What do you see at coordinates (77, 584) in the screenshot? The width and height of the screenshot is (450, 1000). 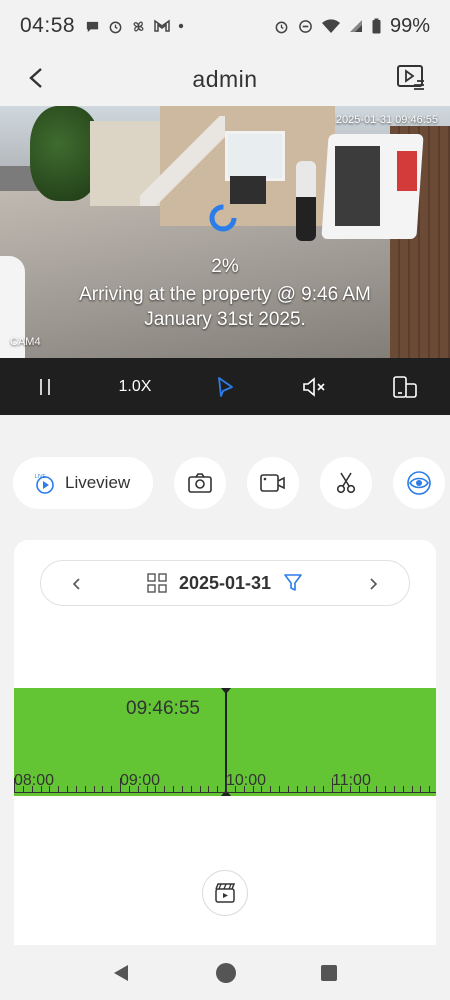 I see `prev-day-icon` at bounding box center [77, 584].